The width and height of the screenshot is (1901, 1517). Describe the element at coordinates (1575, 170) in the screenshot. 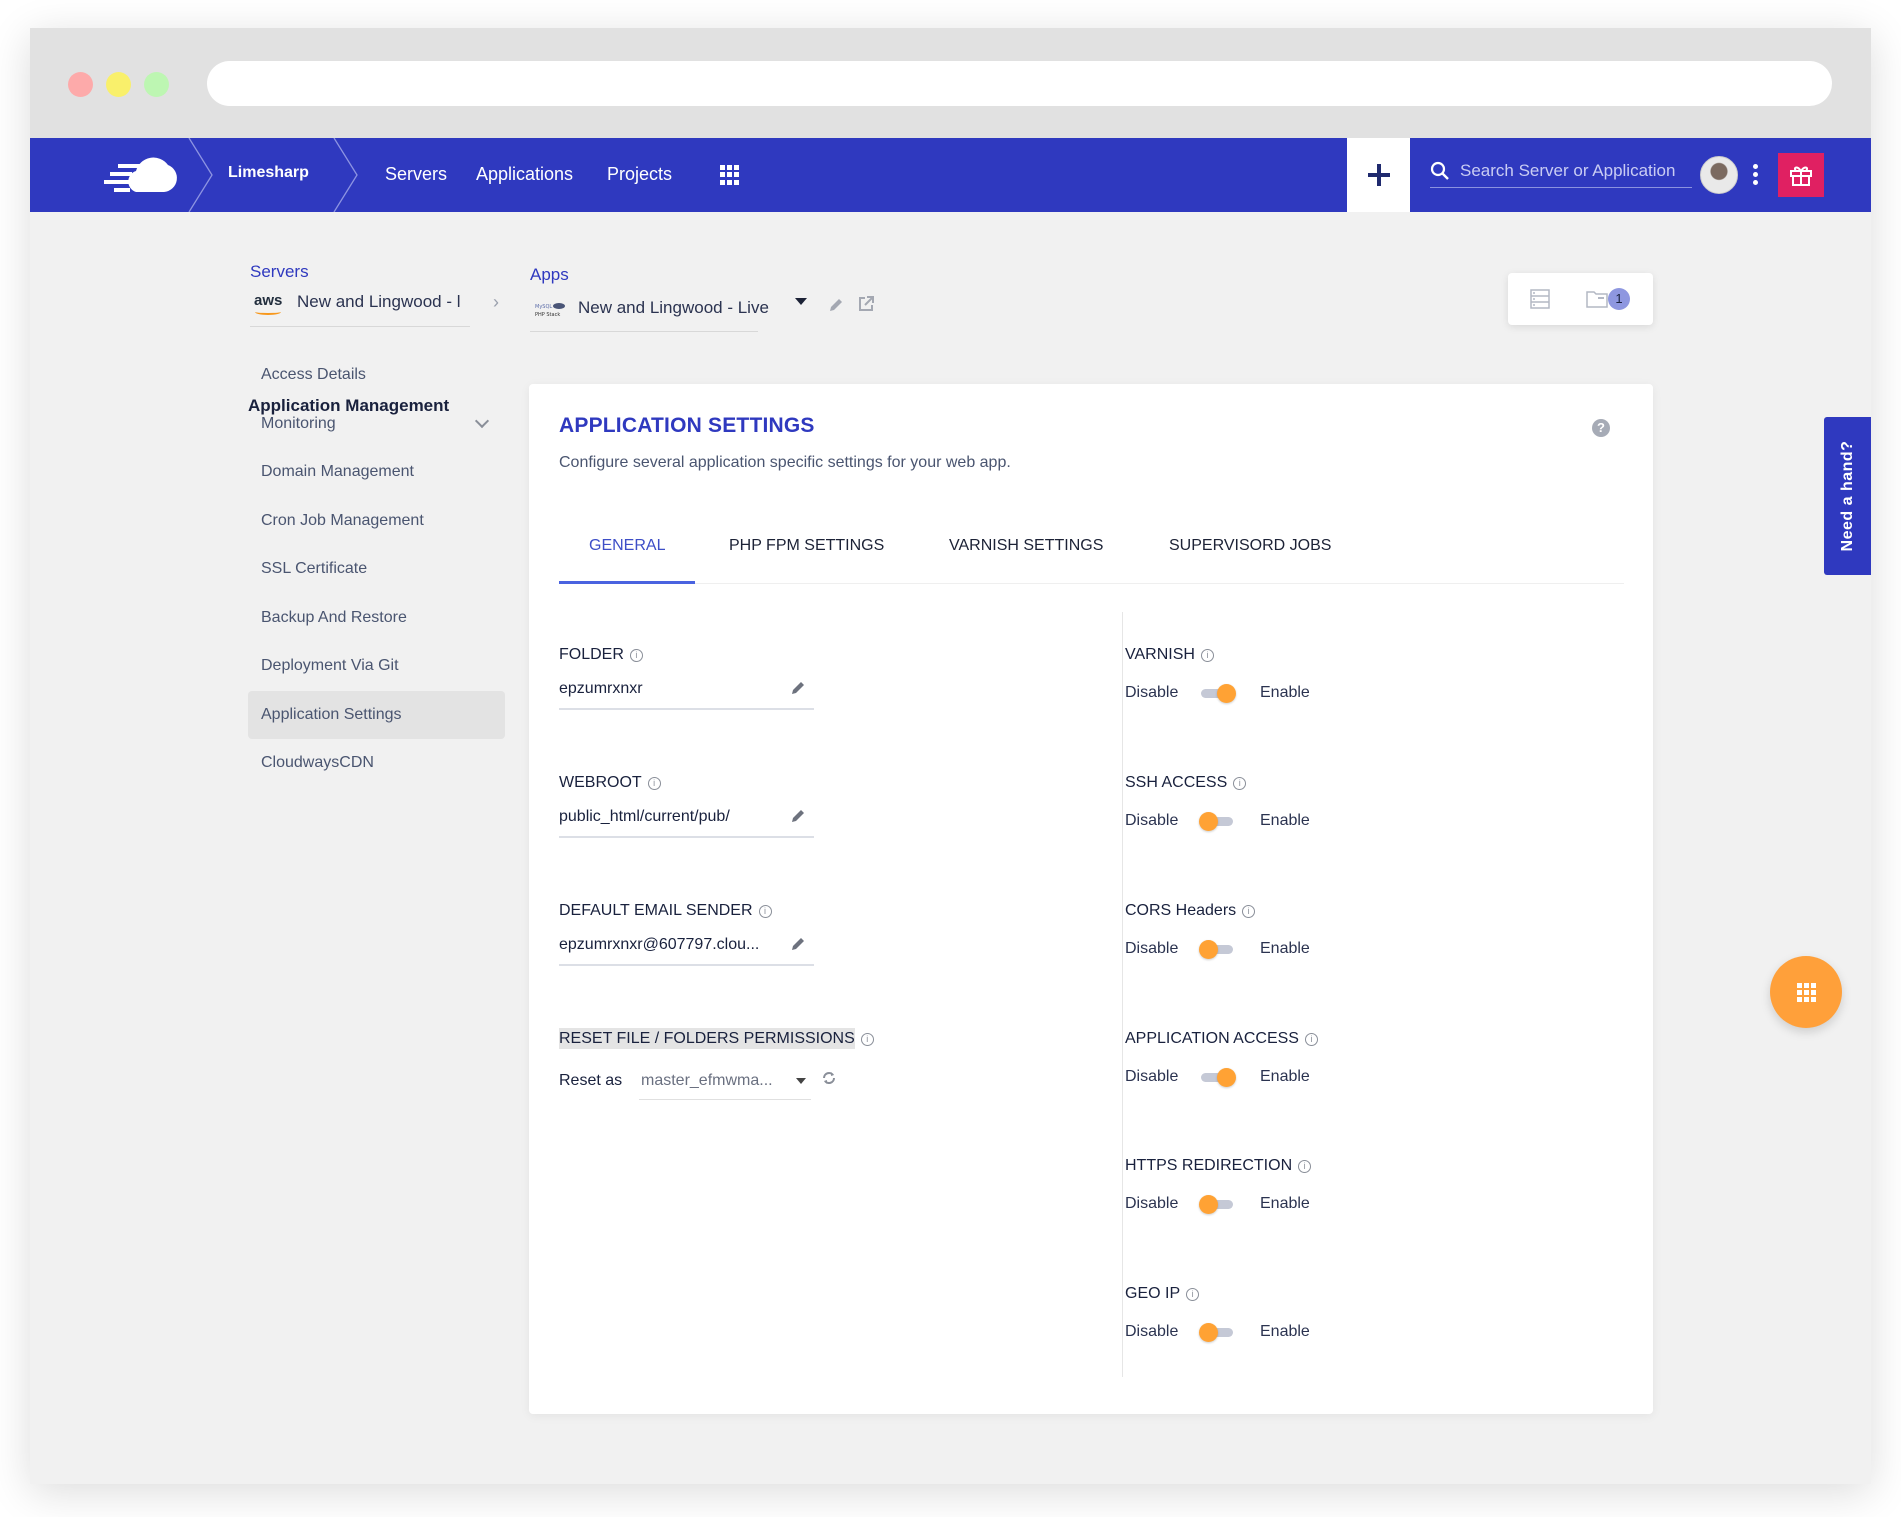

I see `search-input` at that location.